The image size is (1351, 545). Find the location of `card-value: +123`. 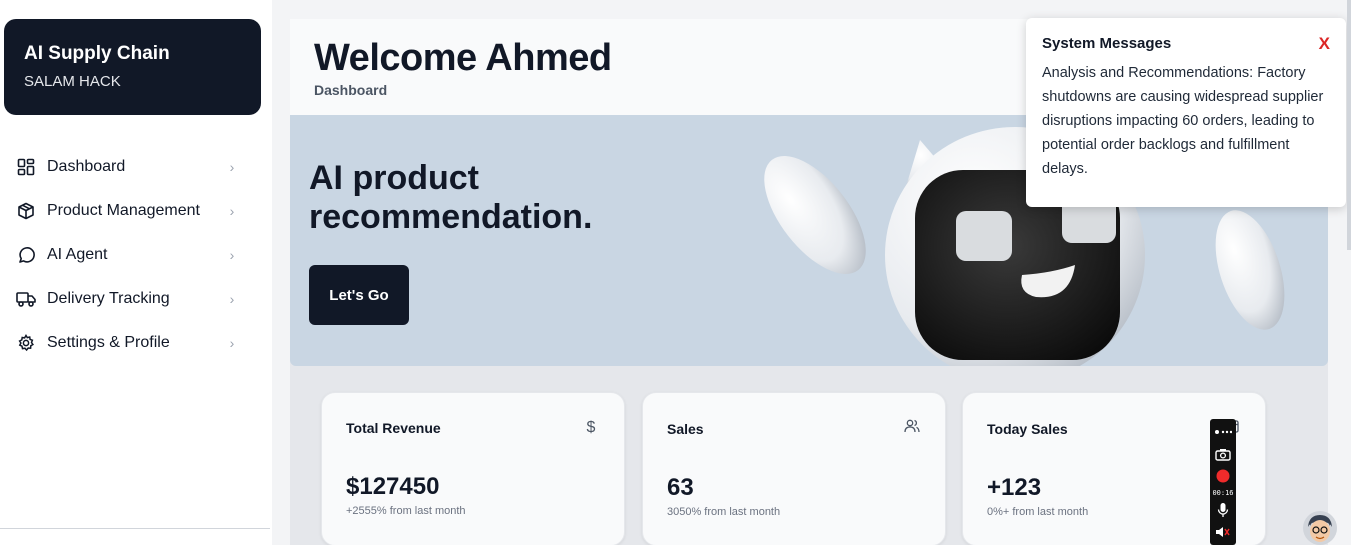

card-value: +123 is located at coordinates (1014, 487).